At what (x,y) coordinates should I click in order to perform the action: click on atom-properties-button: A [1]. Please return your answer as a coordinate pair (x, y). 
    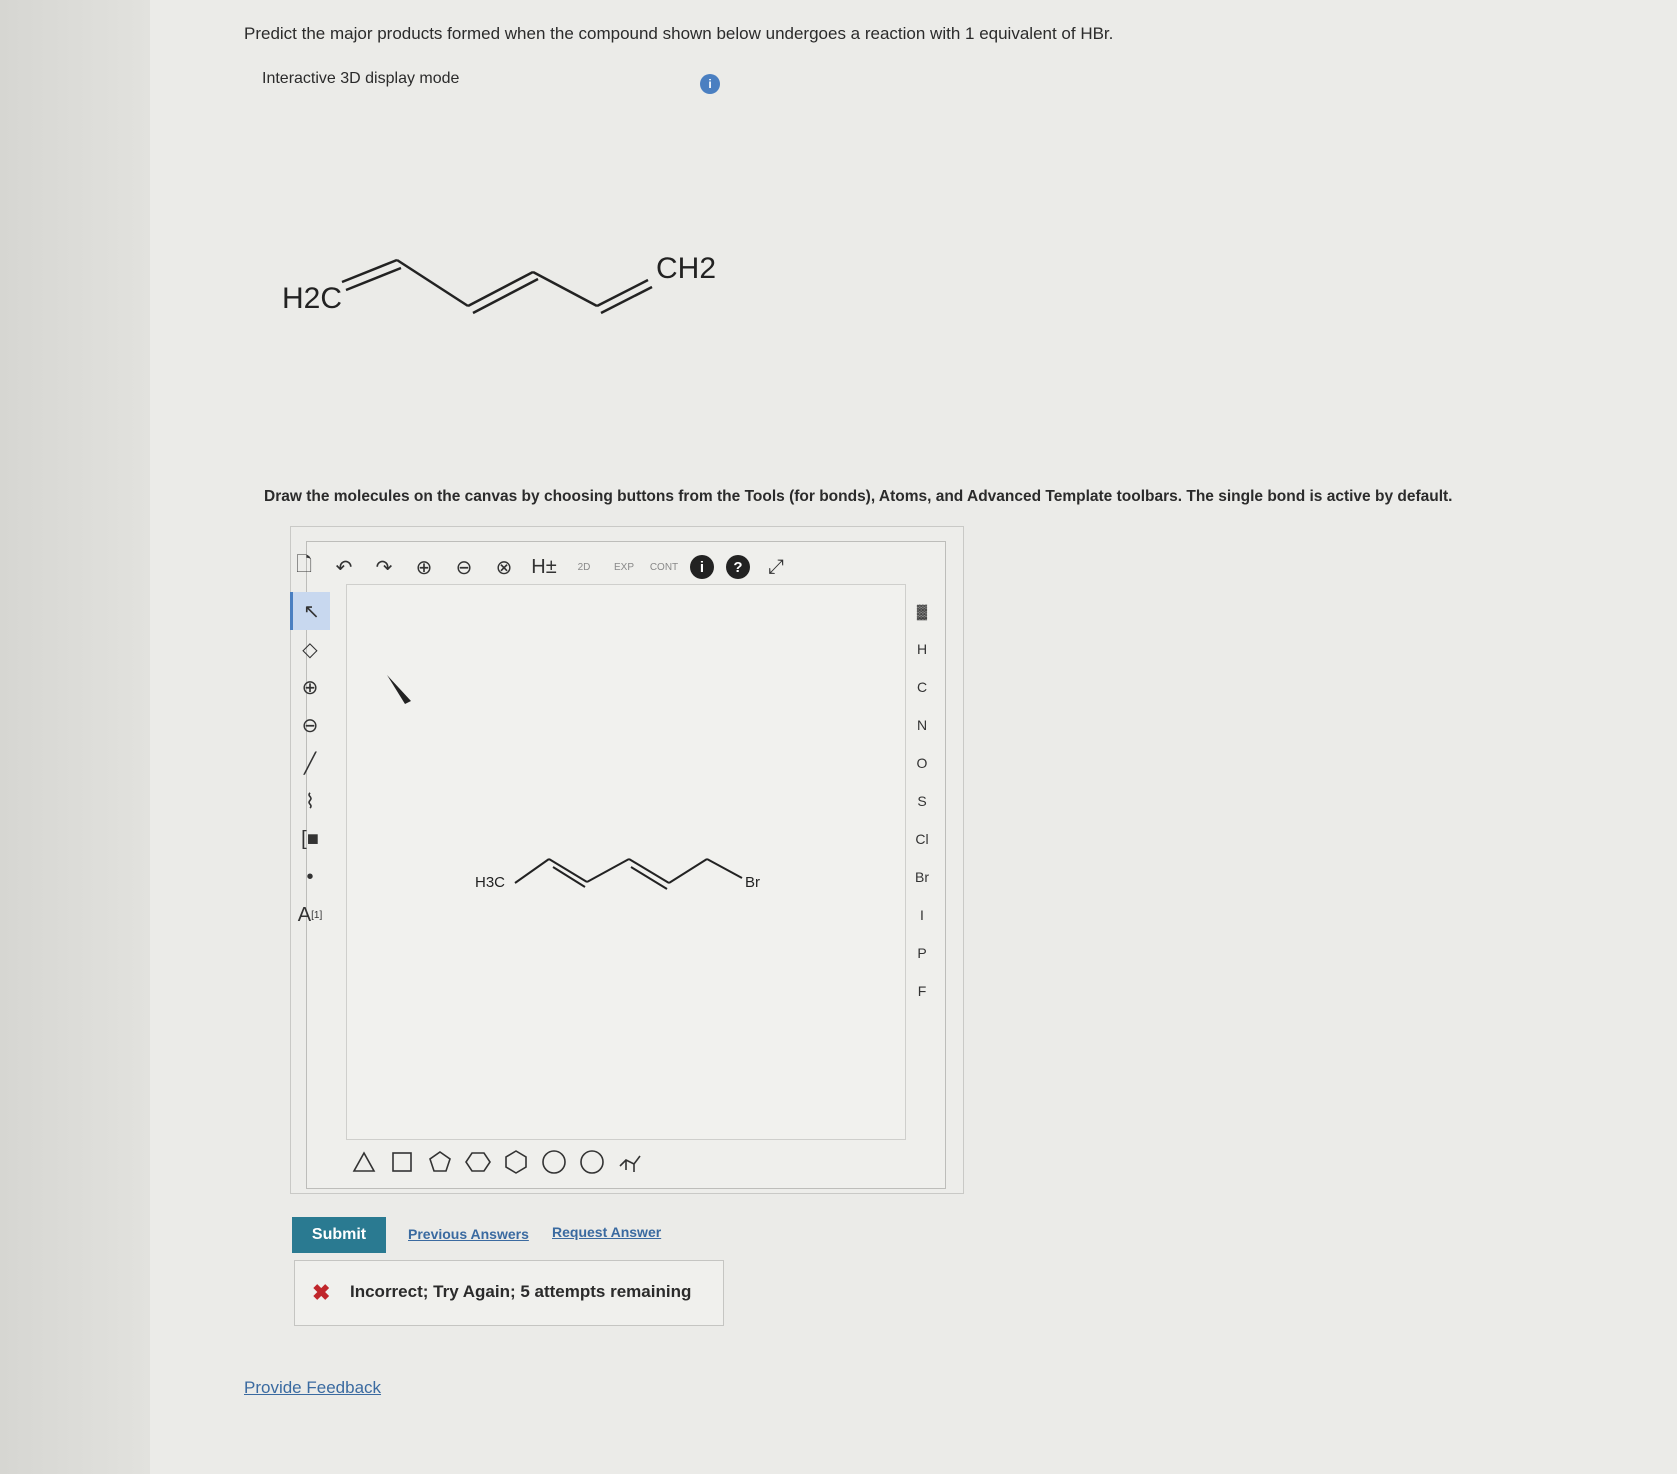
    Looking at the image, I should click on (310, 915).